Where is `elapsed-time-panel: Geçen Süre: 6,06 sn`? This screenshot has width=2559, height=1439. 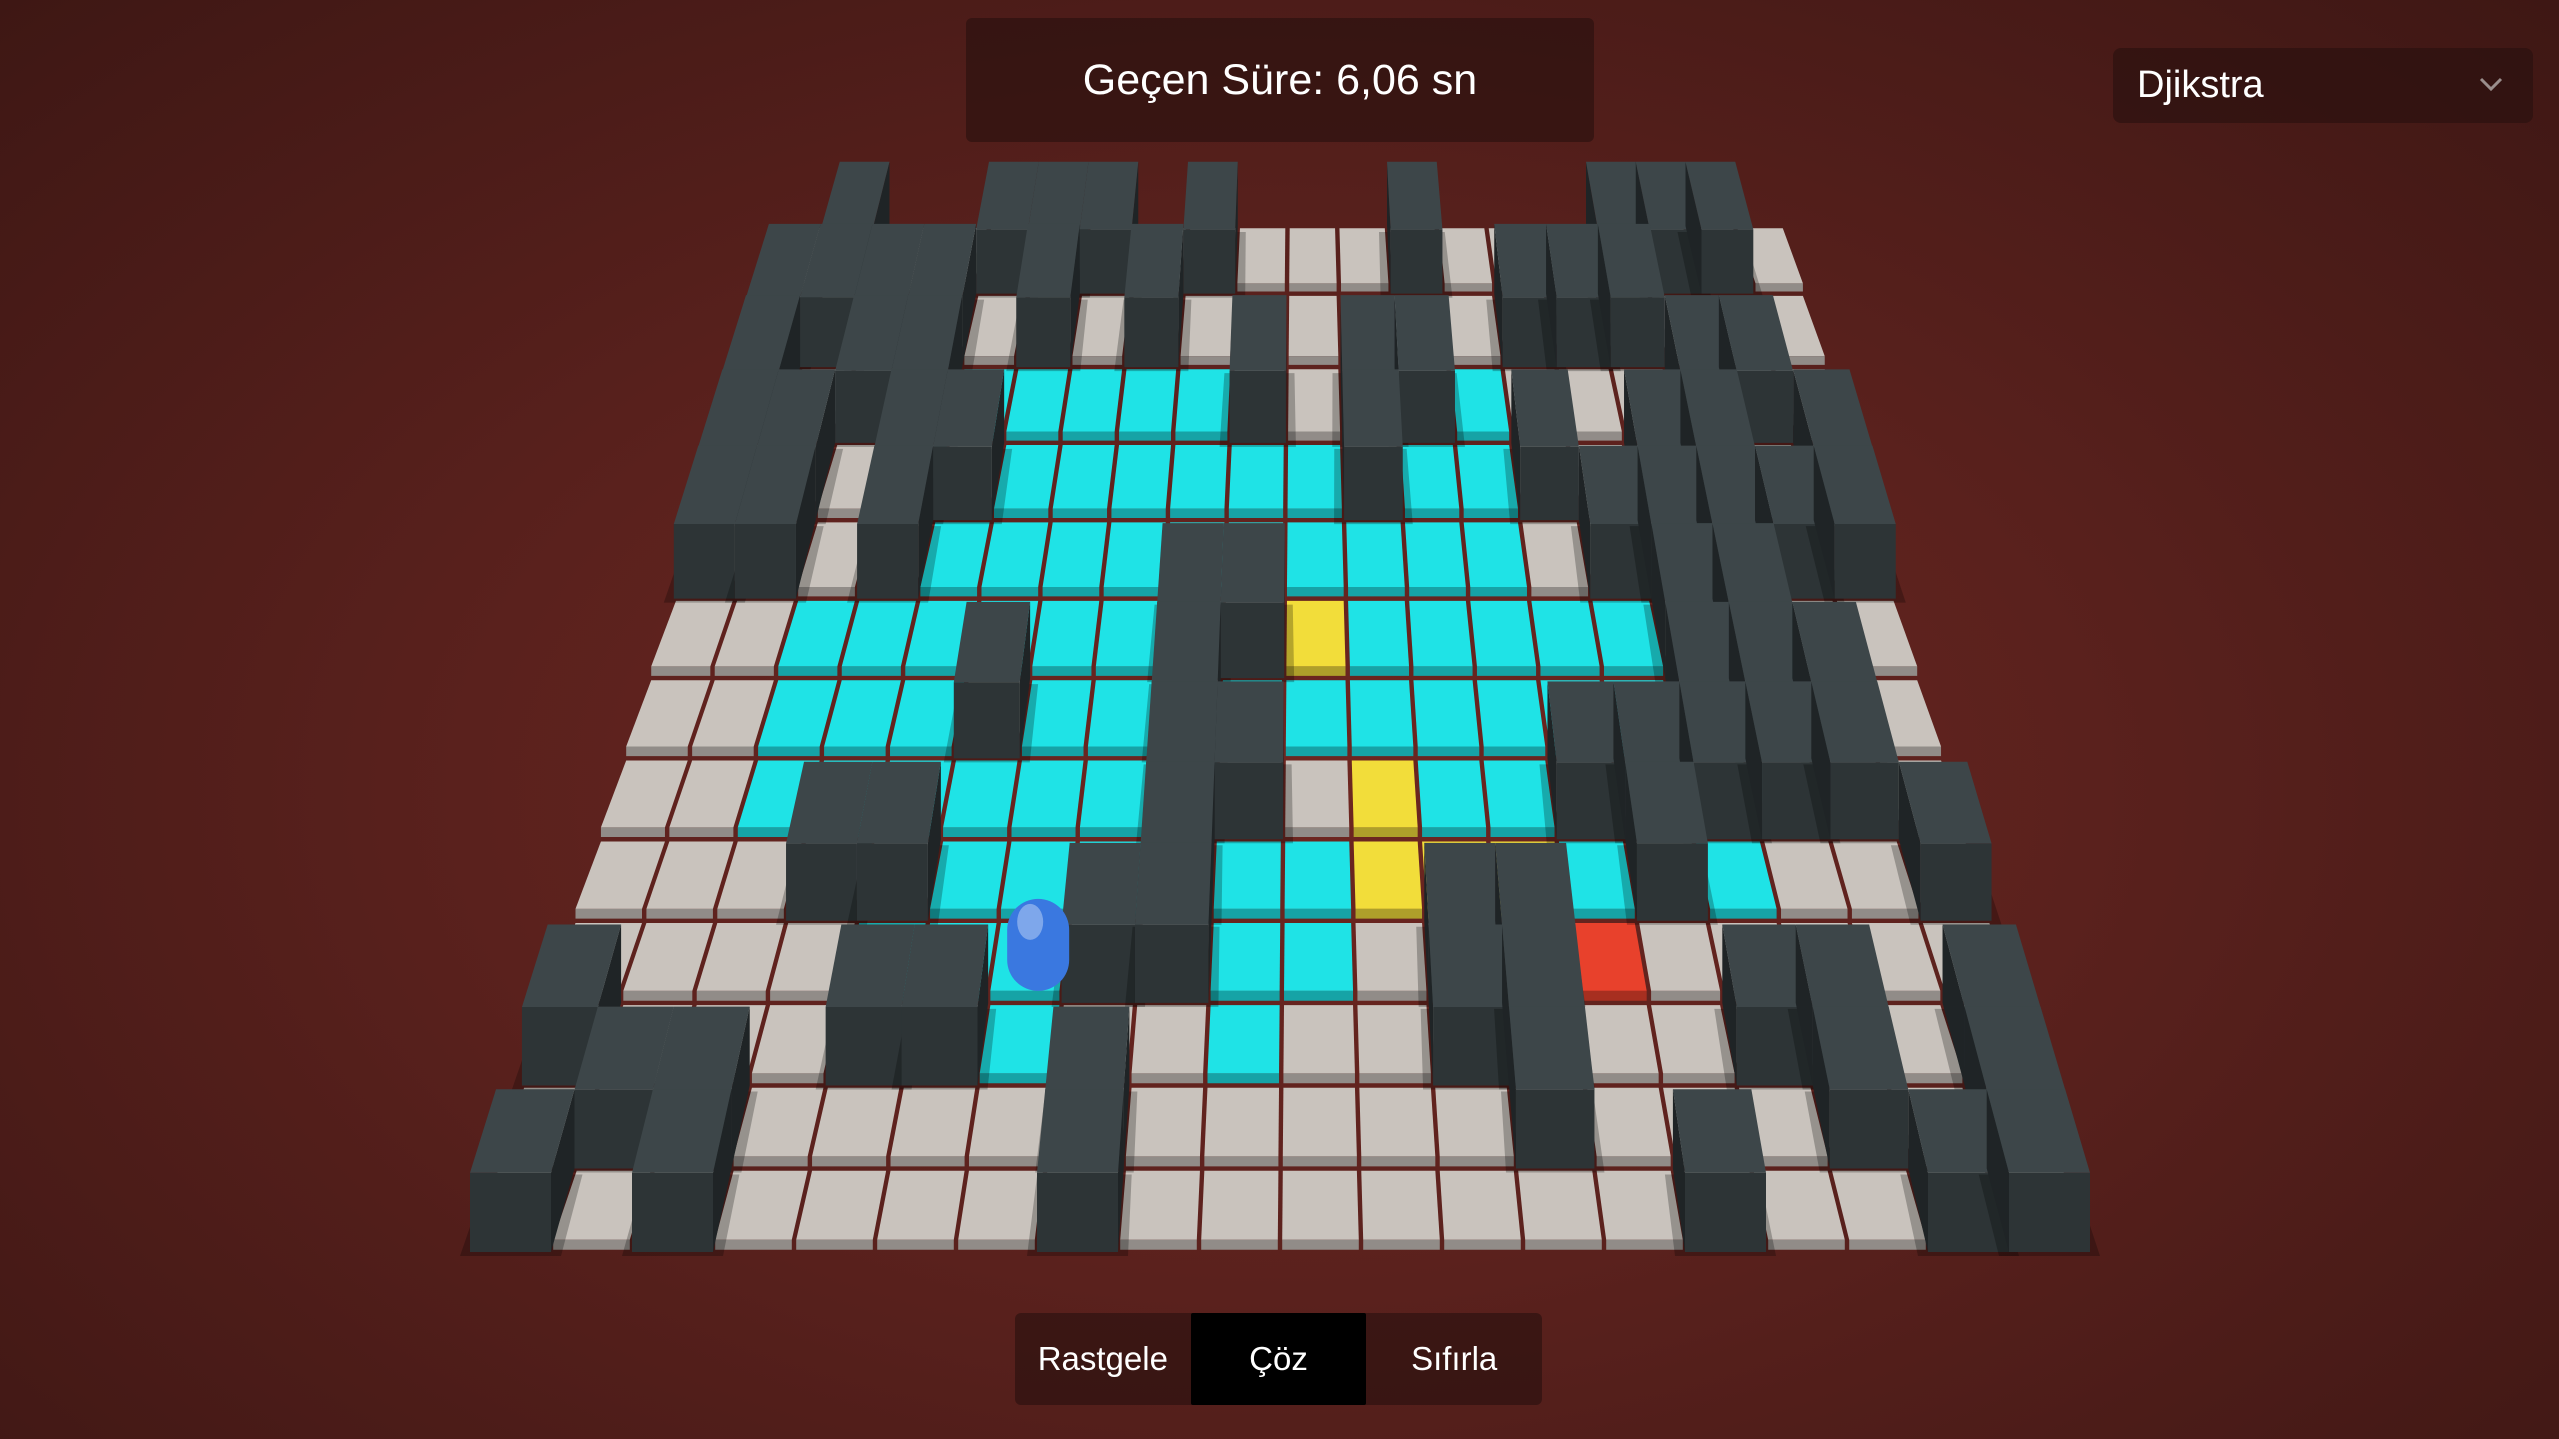 elapsed-time-panel: Geçen Süre: 6,06 sn is located at coordinates (1280, 80).